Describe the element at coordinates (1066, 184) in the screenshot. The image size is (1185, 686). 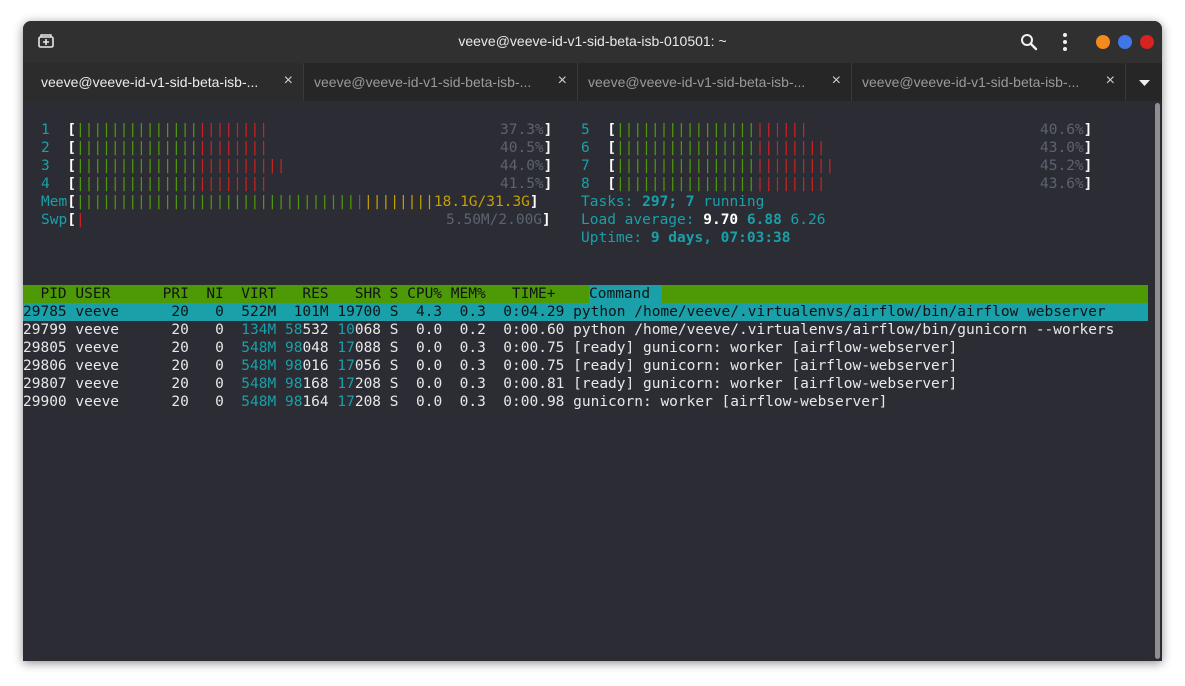
I see `cpu-percent-8: 43.6%]` at that location.